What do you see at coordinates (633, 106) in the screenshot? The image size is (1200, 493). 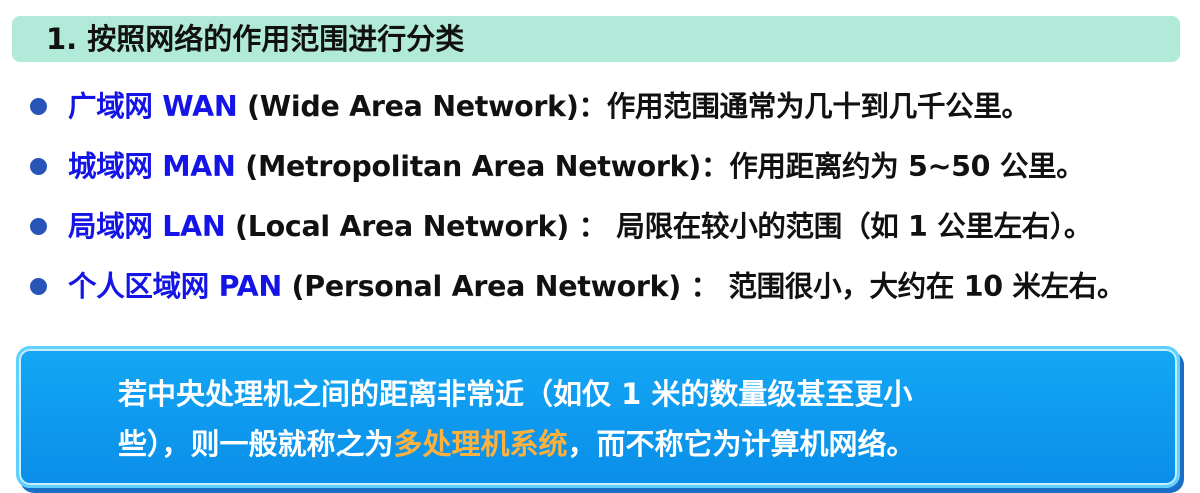 I see `description-wan: (Wide Area Network)：作用范围通常为几十到几千公里。` at bounding box center [633, 106].